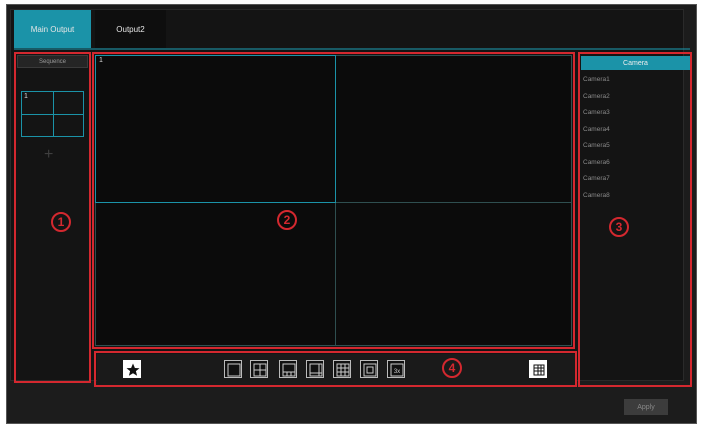  What do you see at coordinates (452, 368) in the screenshot?
I see `callout-number-4: 4` at bounding box center [452, 368].